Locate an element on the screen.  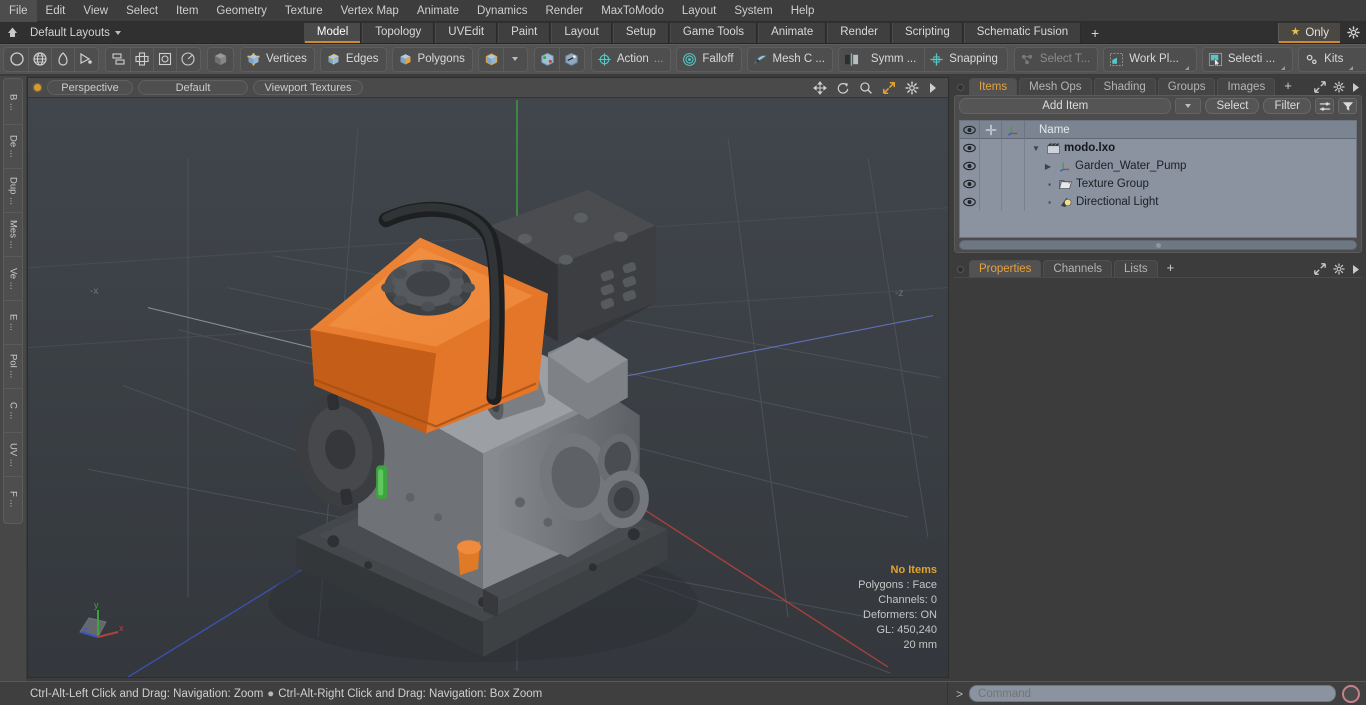
filter-button: Filter is located at coordinates (1287, 106).